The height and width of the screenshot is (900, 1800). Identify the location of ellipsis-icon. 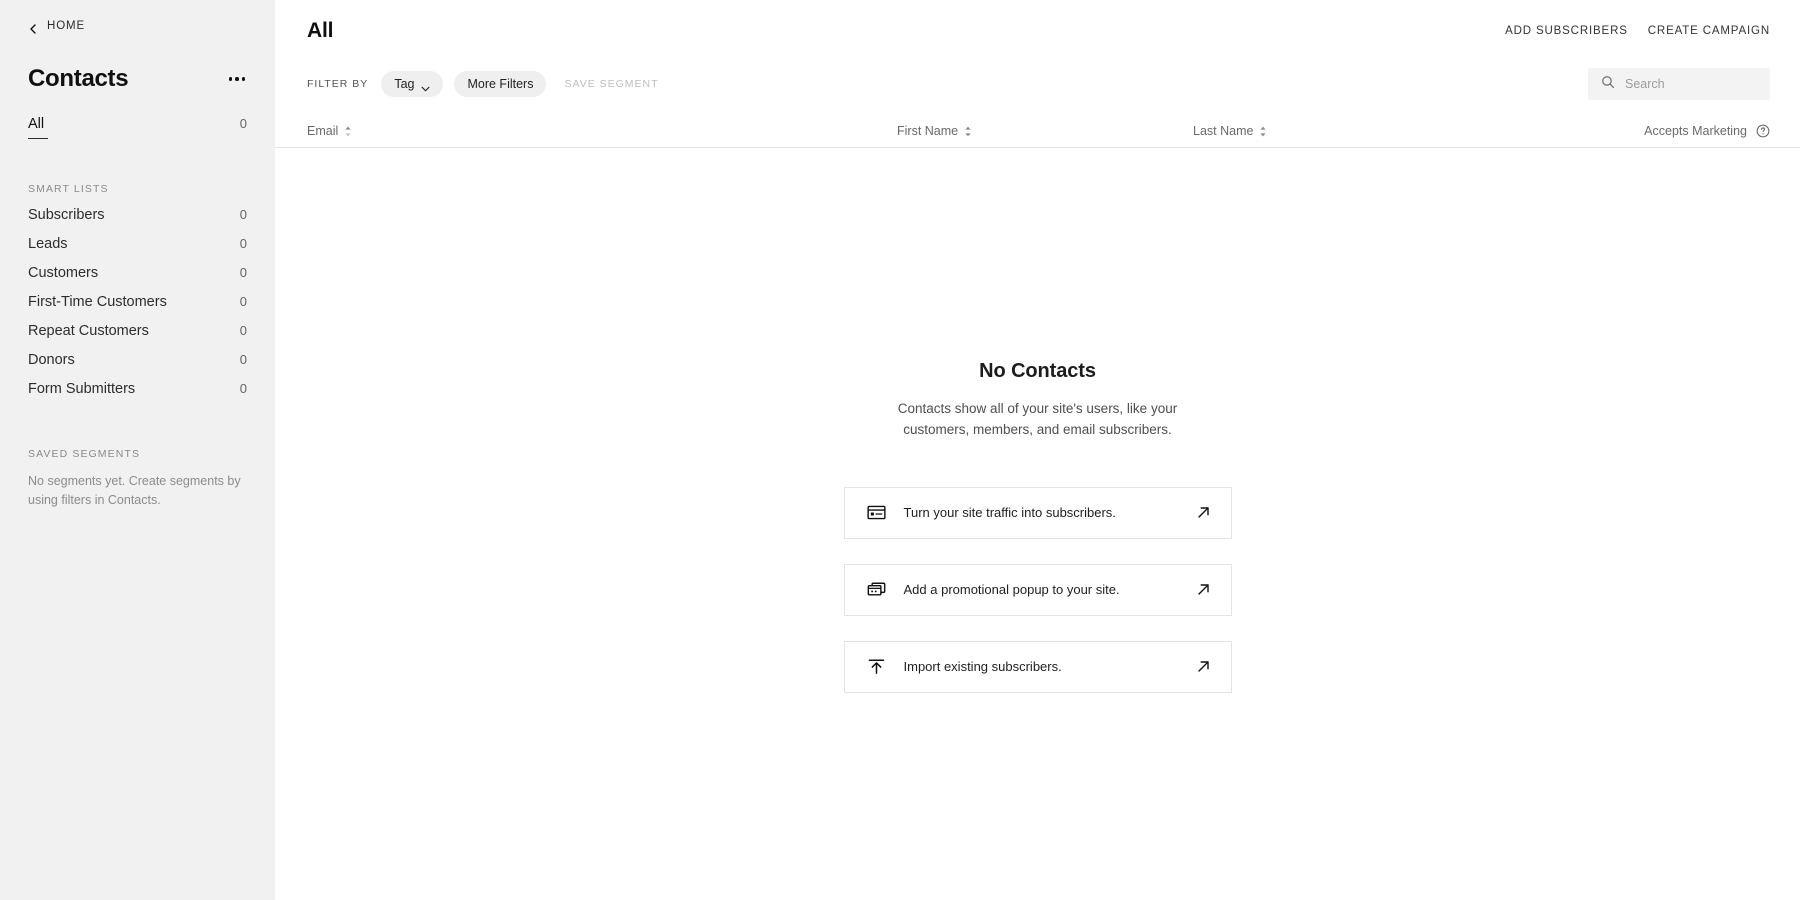
(237, 79).